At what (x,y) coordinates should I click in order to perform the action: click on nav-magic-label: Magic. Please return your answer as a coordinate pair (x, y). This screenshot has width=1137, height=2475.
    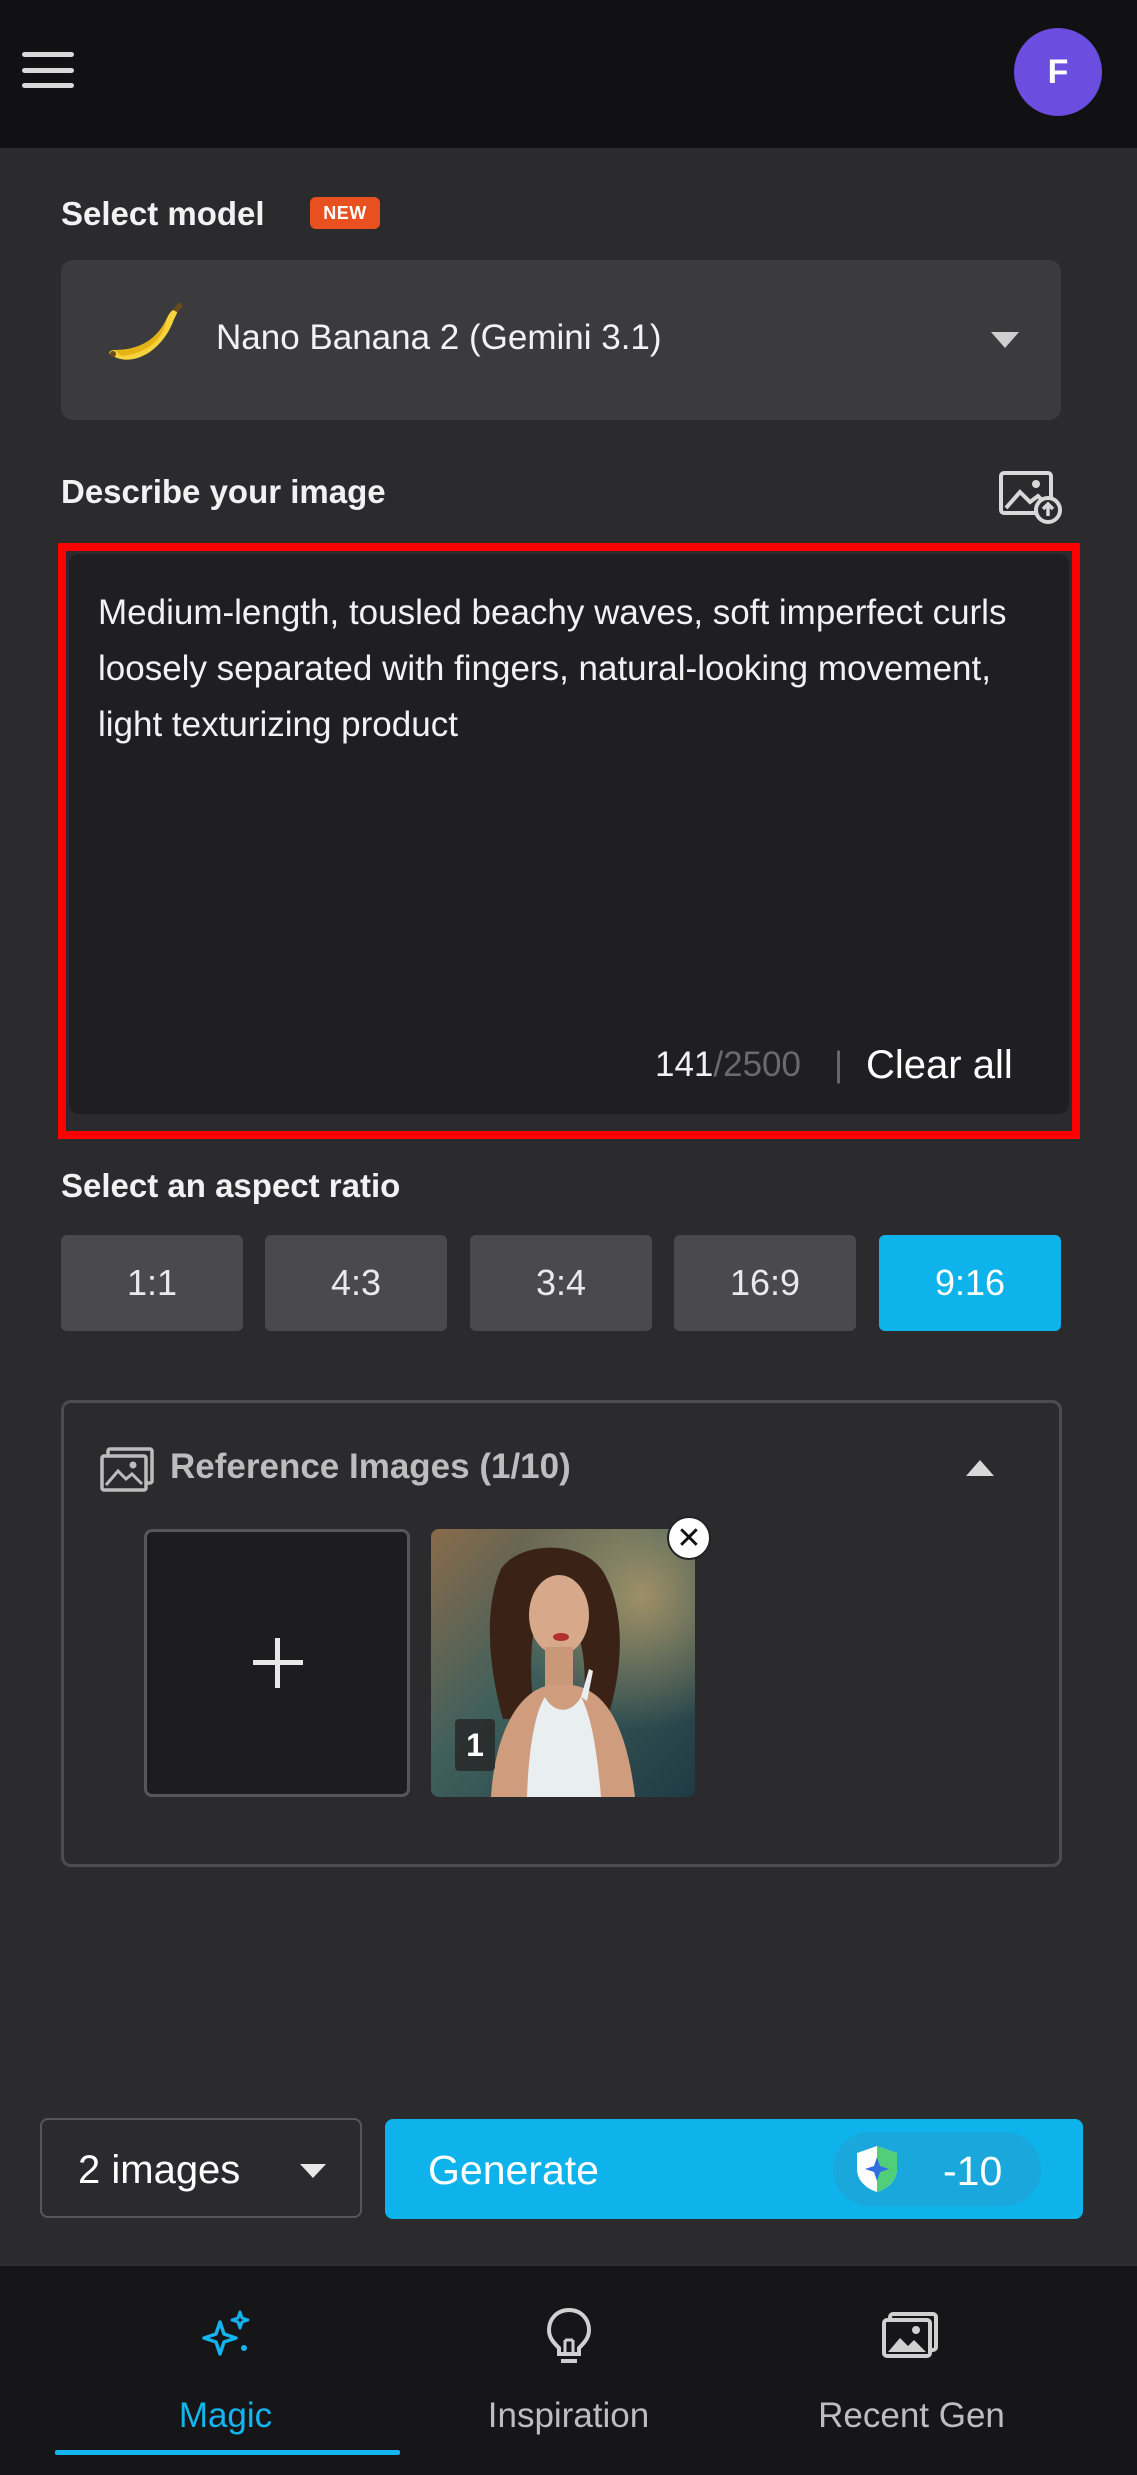
    Looking at the image, I should click on (225, 2415).